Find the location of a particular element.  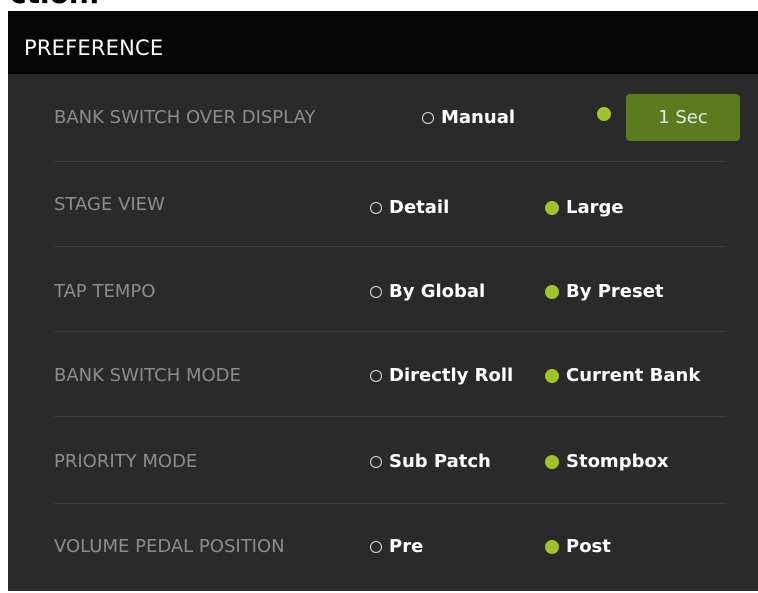

priority-mode-label: PRIORITY MODE is located at coordinates (126, 461).